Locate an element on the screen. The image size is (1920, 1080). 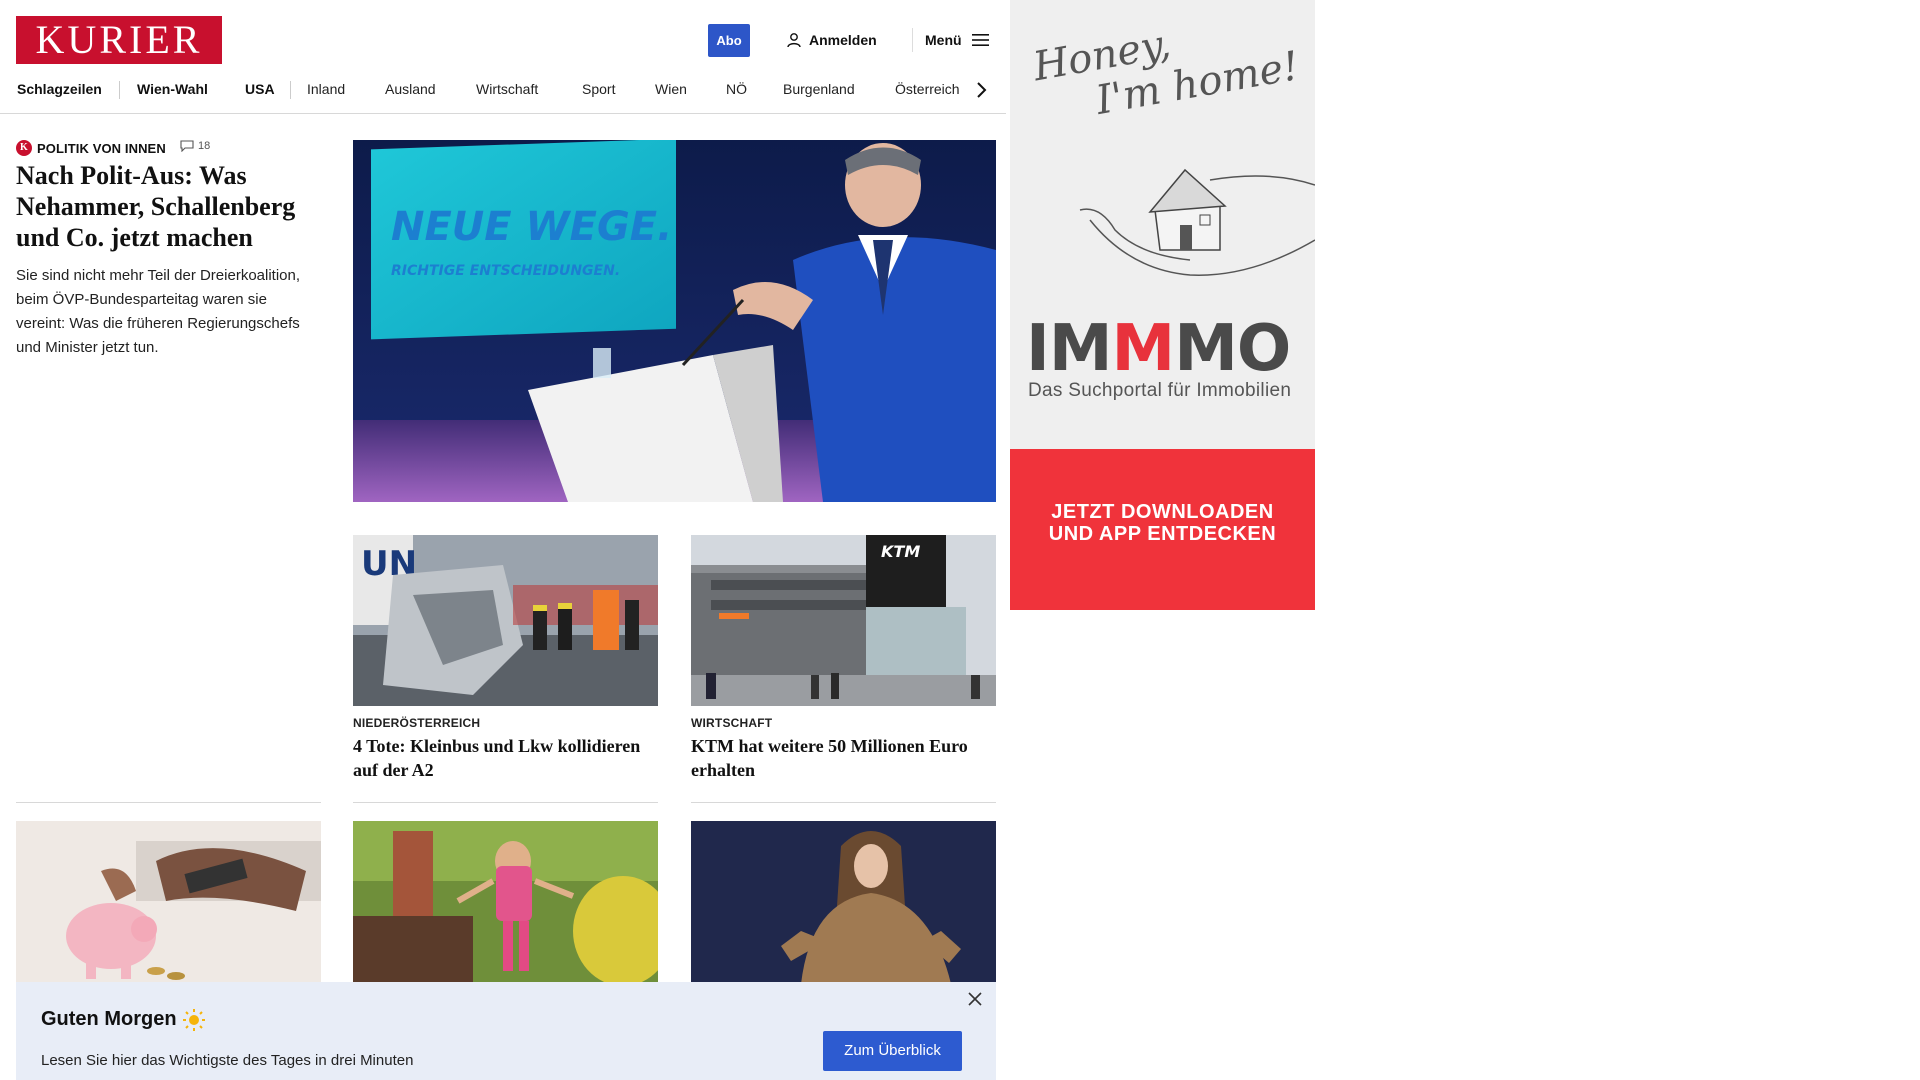
card-image-child is located at coordinates (505, 902).